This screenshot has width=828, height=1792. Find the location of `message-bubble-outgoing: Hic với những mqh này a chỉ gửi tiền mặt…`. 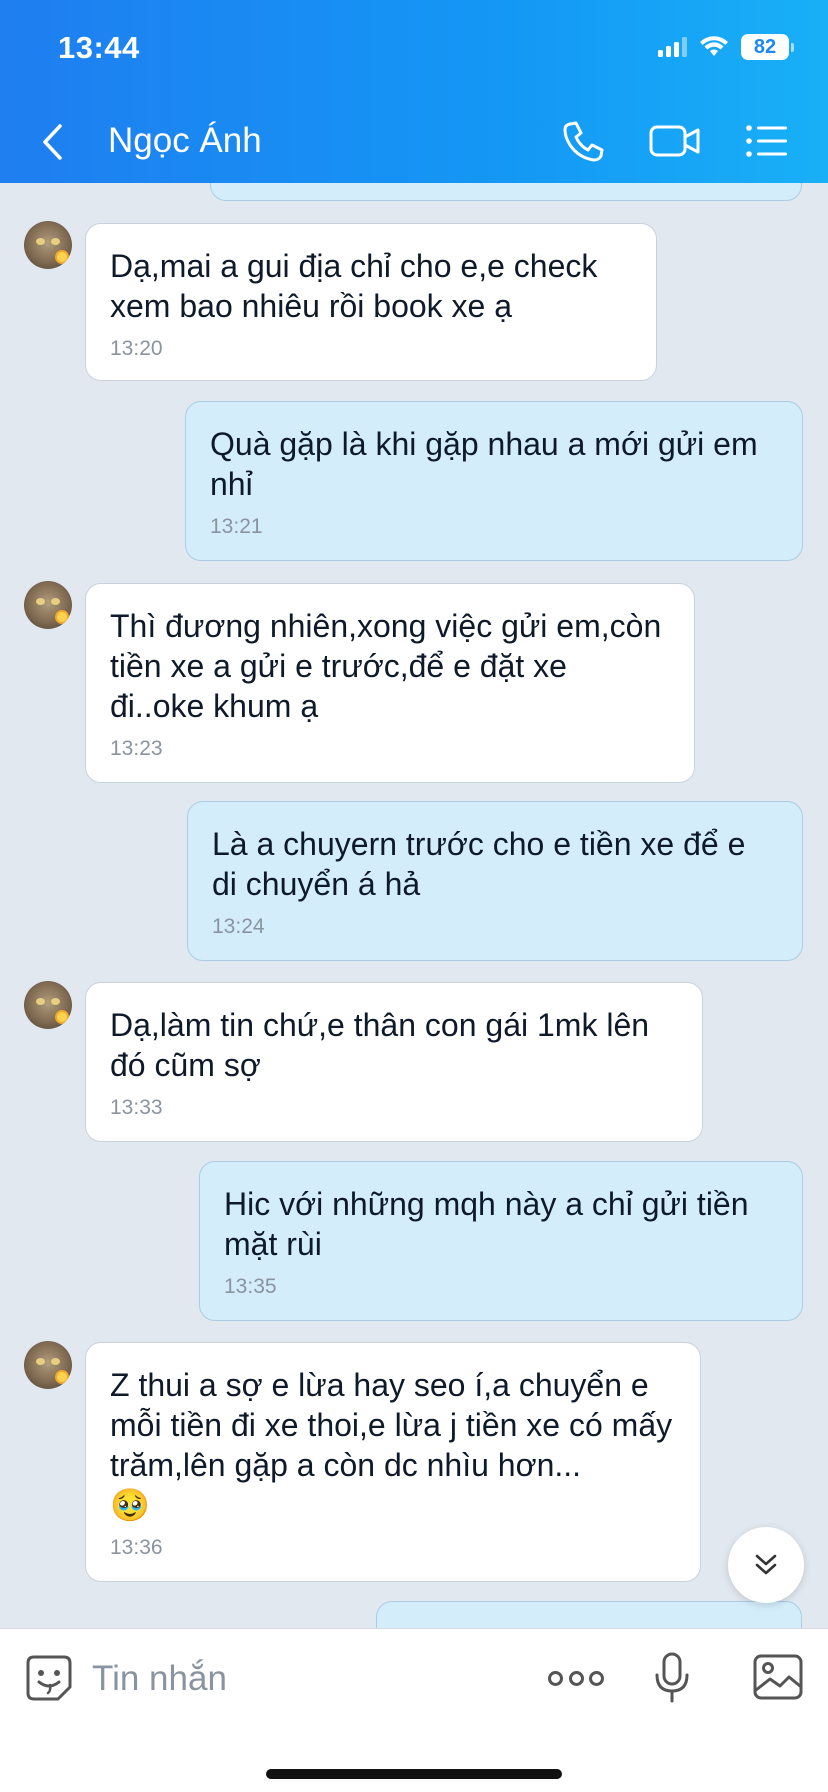

message-bubble-outgoing: Hic với những mqh này a chỉ gửi tiền mặt… is located at coordinates (501, 1241).